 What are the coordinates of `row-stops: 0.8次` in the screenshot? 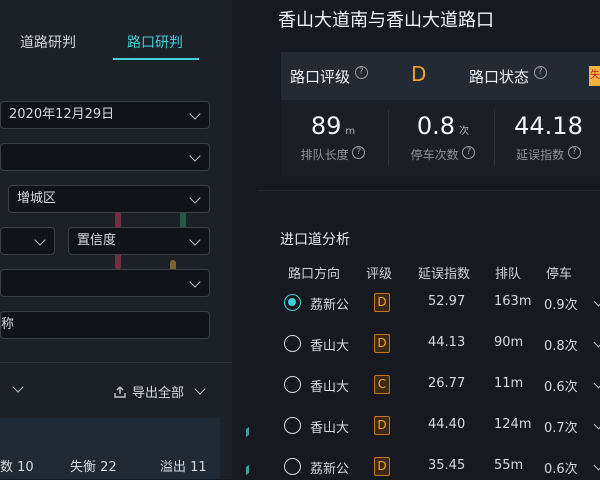 It's located at (561, 346).